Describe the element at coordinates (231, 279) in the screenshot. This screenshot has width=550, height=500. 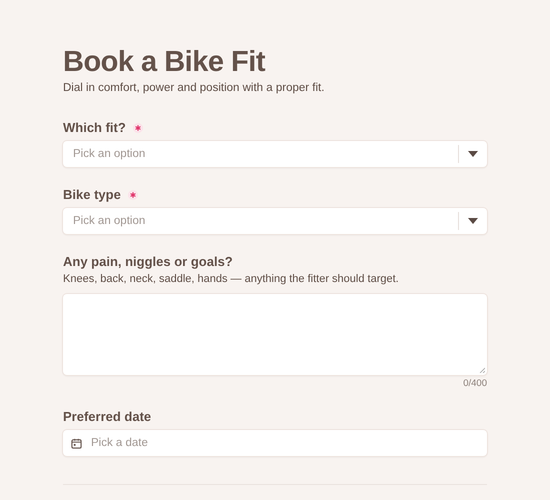
I see `field-hint: Knees, back, neck, saddle, hands — anything the fitter should target.` at that location.